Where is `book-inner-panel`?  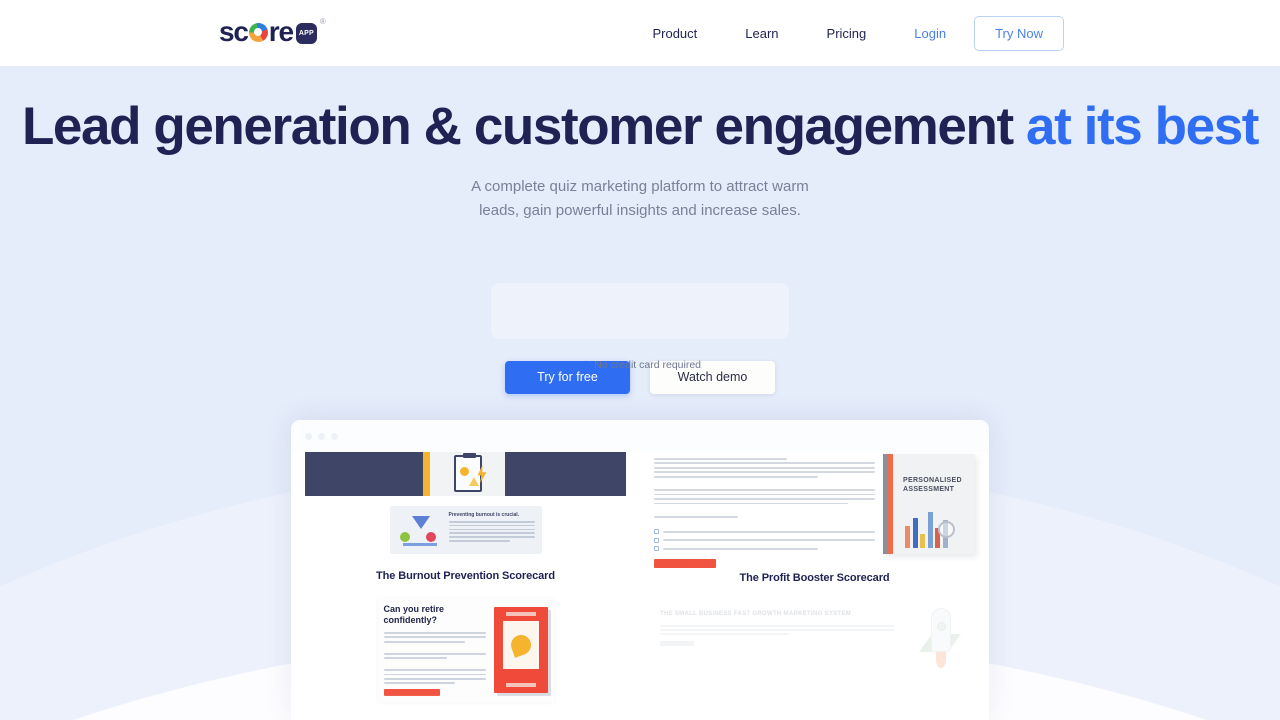
book-inner-panel is located at coordinates (520, 645).